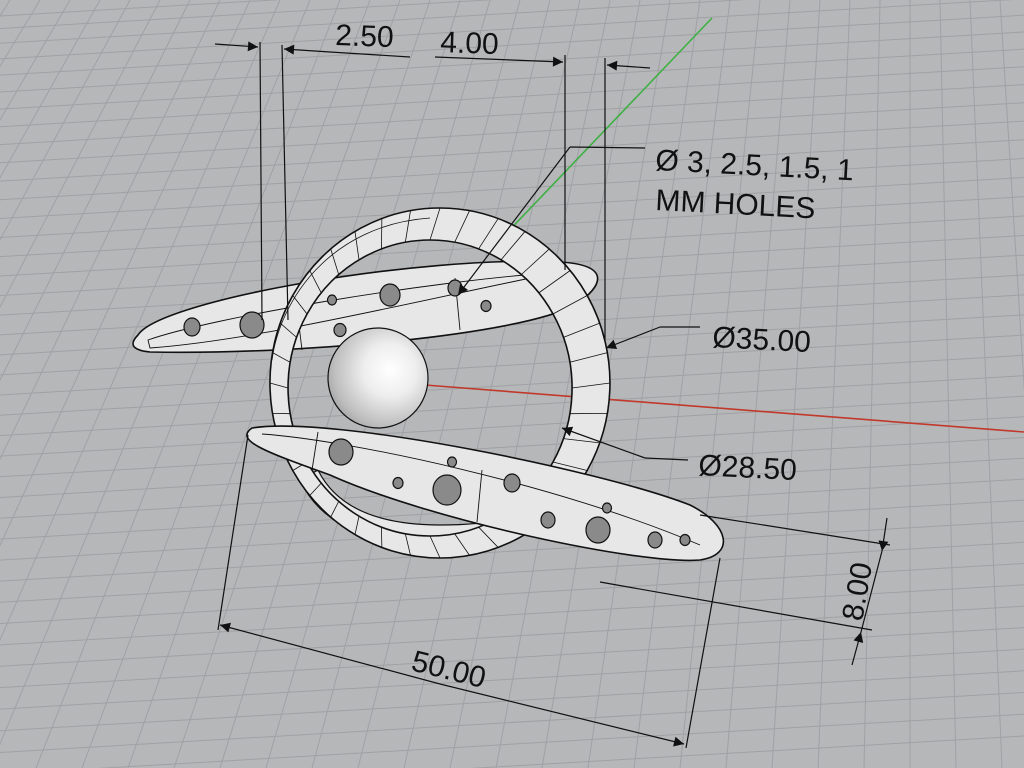 The image size is (1024, 768). Describe the element at coordinates (470, 43) in the screenshot. I see `dimension-4-00: 4.00` at that location.